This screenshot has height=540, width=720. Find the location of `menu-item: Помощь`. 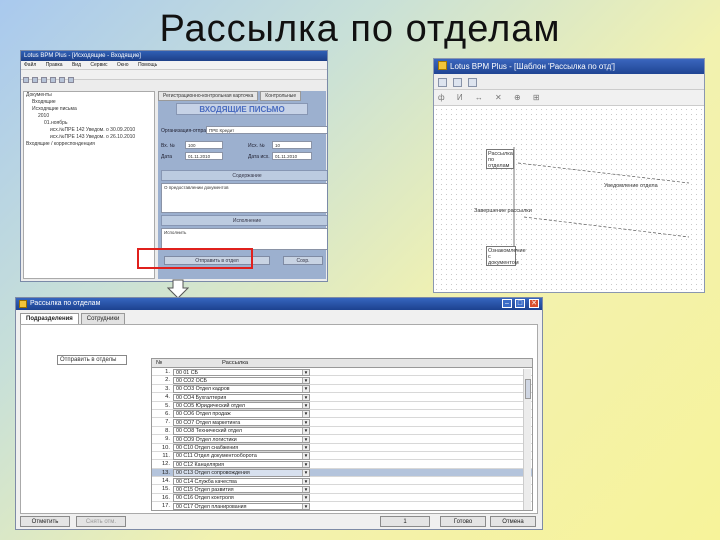

menu-item: Помощь is located at coordinates (147, 65).